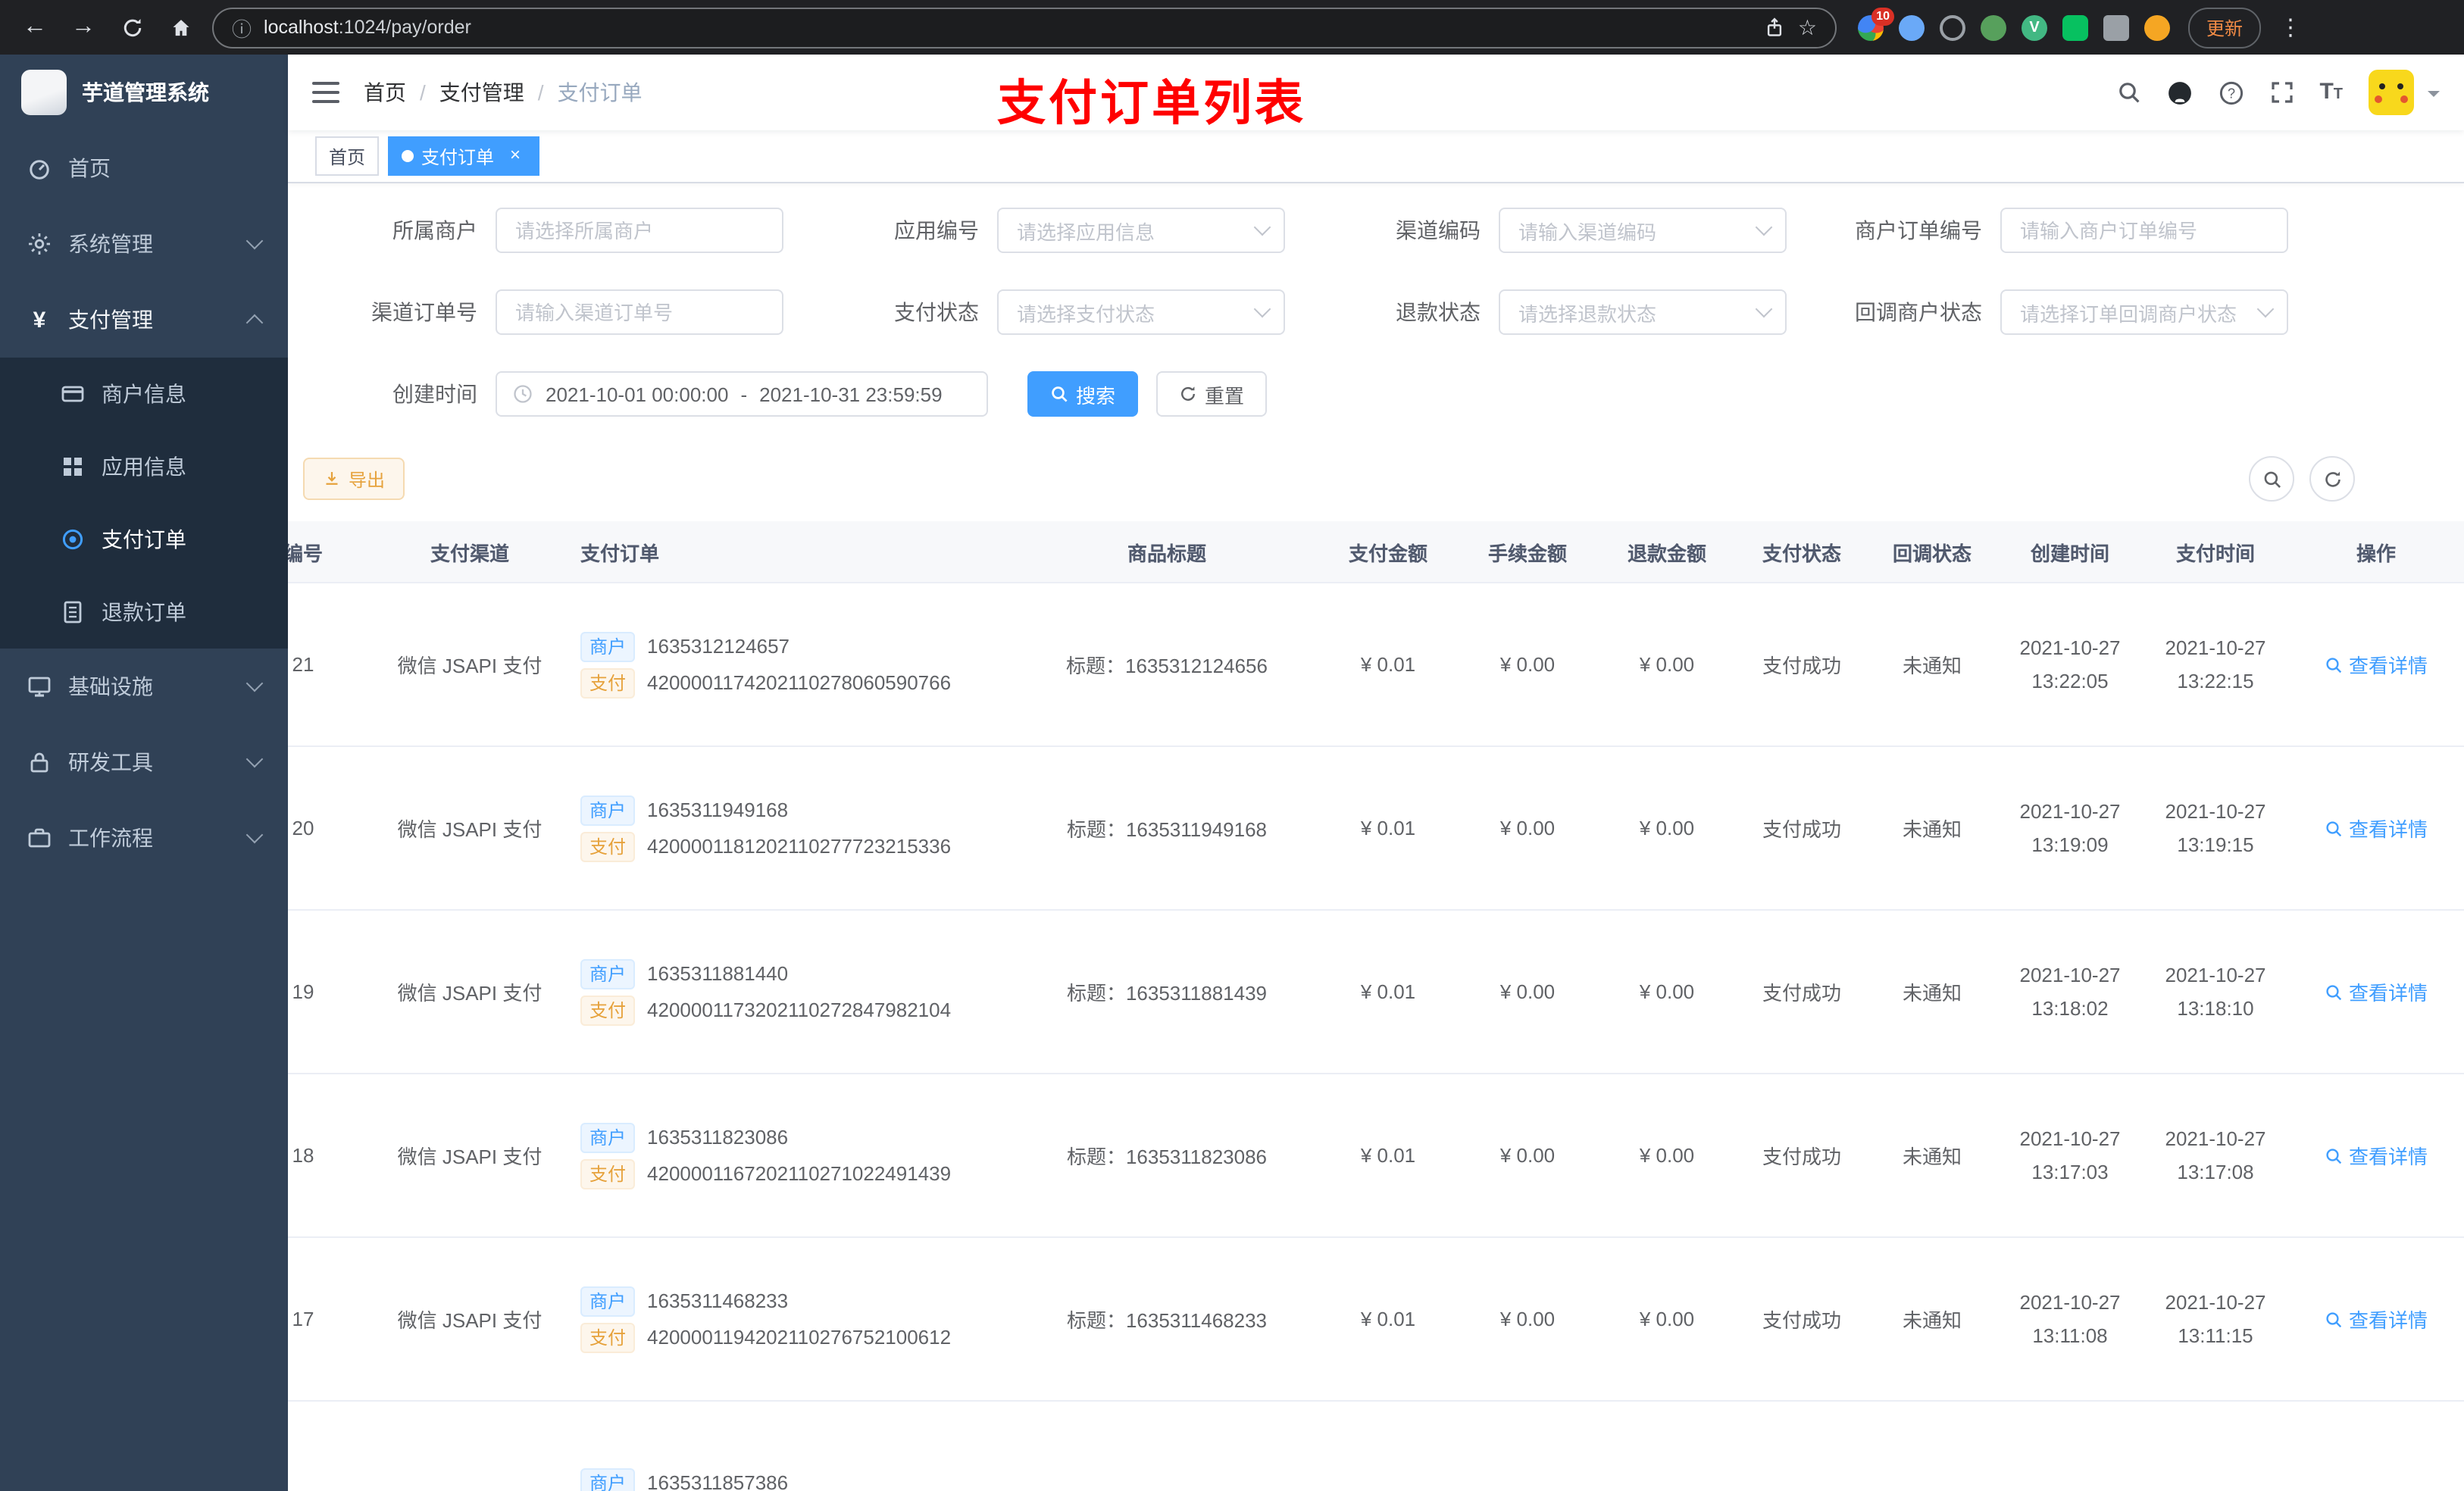 The height and width of the screenshot is (1491, 2464). Describe the element at coordinates (1952, 27) in the screenshot. I see `extension-ring-icon` at that location.